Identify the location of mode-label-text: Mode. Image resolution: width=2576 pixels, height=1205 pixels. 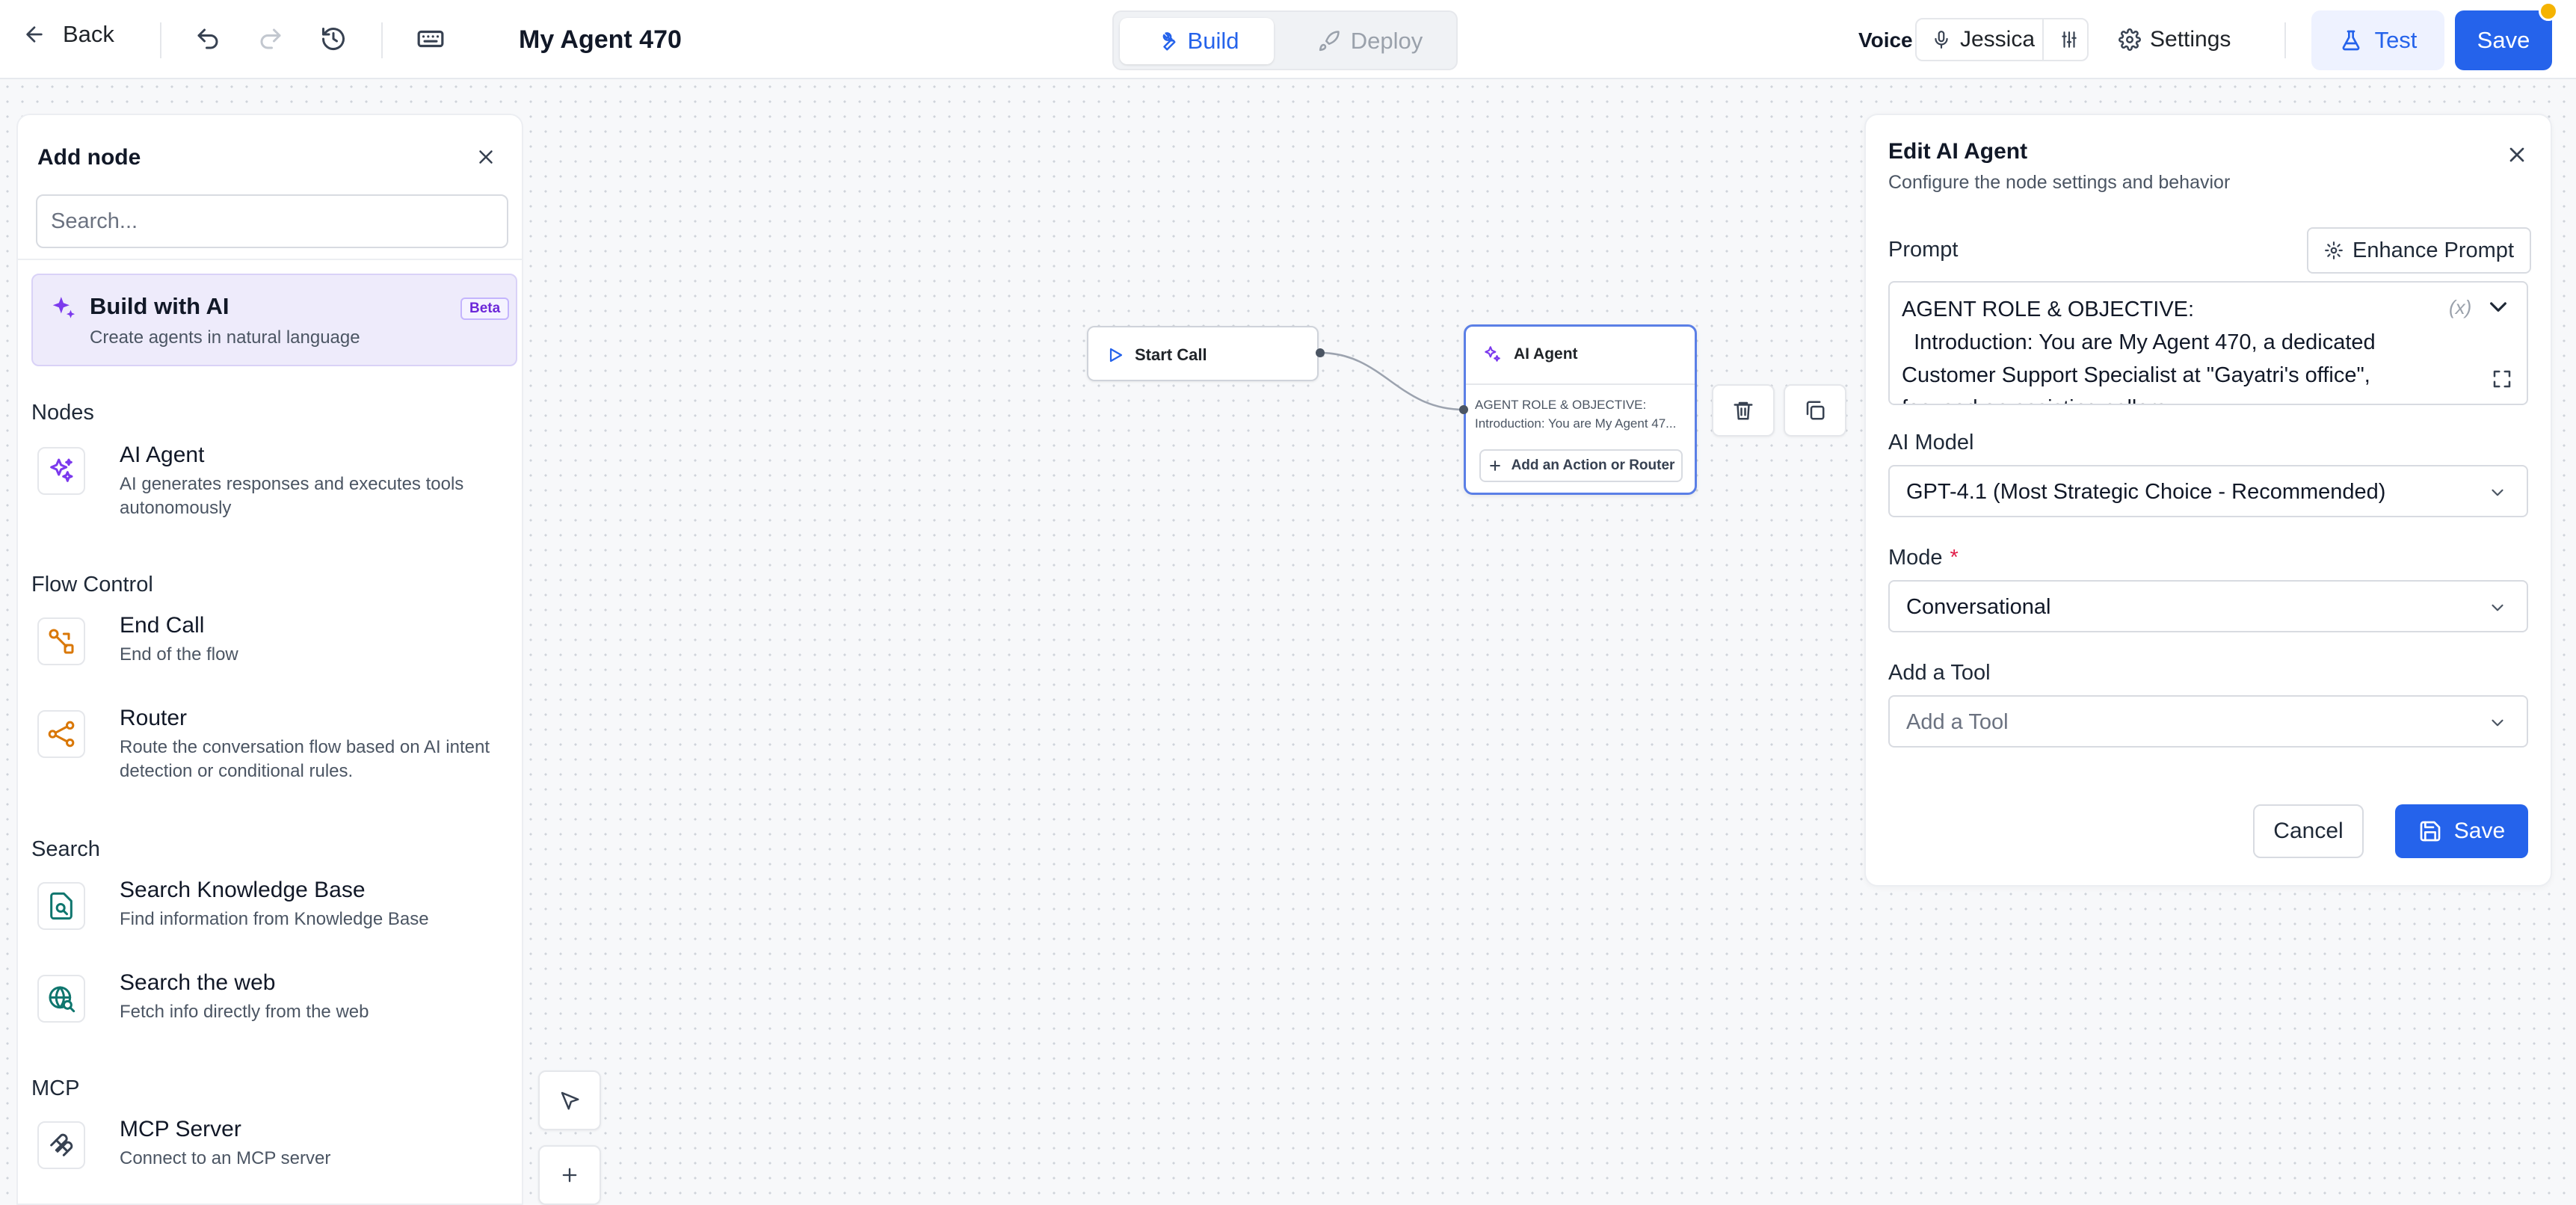
(1915, 558).